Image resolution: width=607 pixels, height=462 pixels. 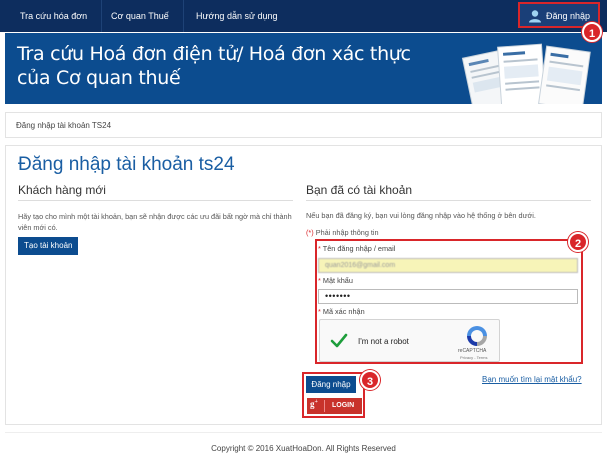 What do you see at coordinates (448, 265) in the screenshot?
I see `username-input: quan2016@gmail.com` at bounding box center [448, 265].